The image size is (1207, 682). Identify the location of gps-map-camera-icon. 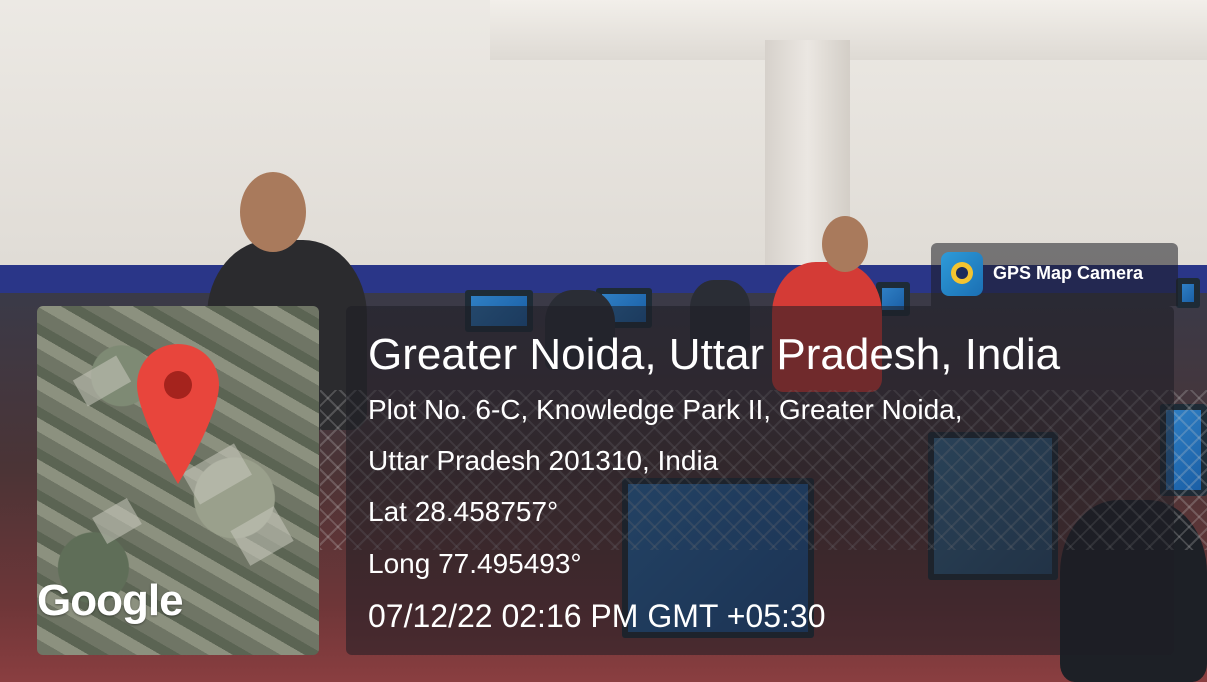
(962, 274).